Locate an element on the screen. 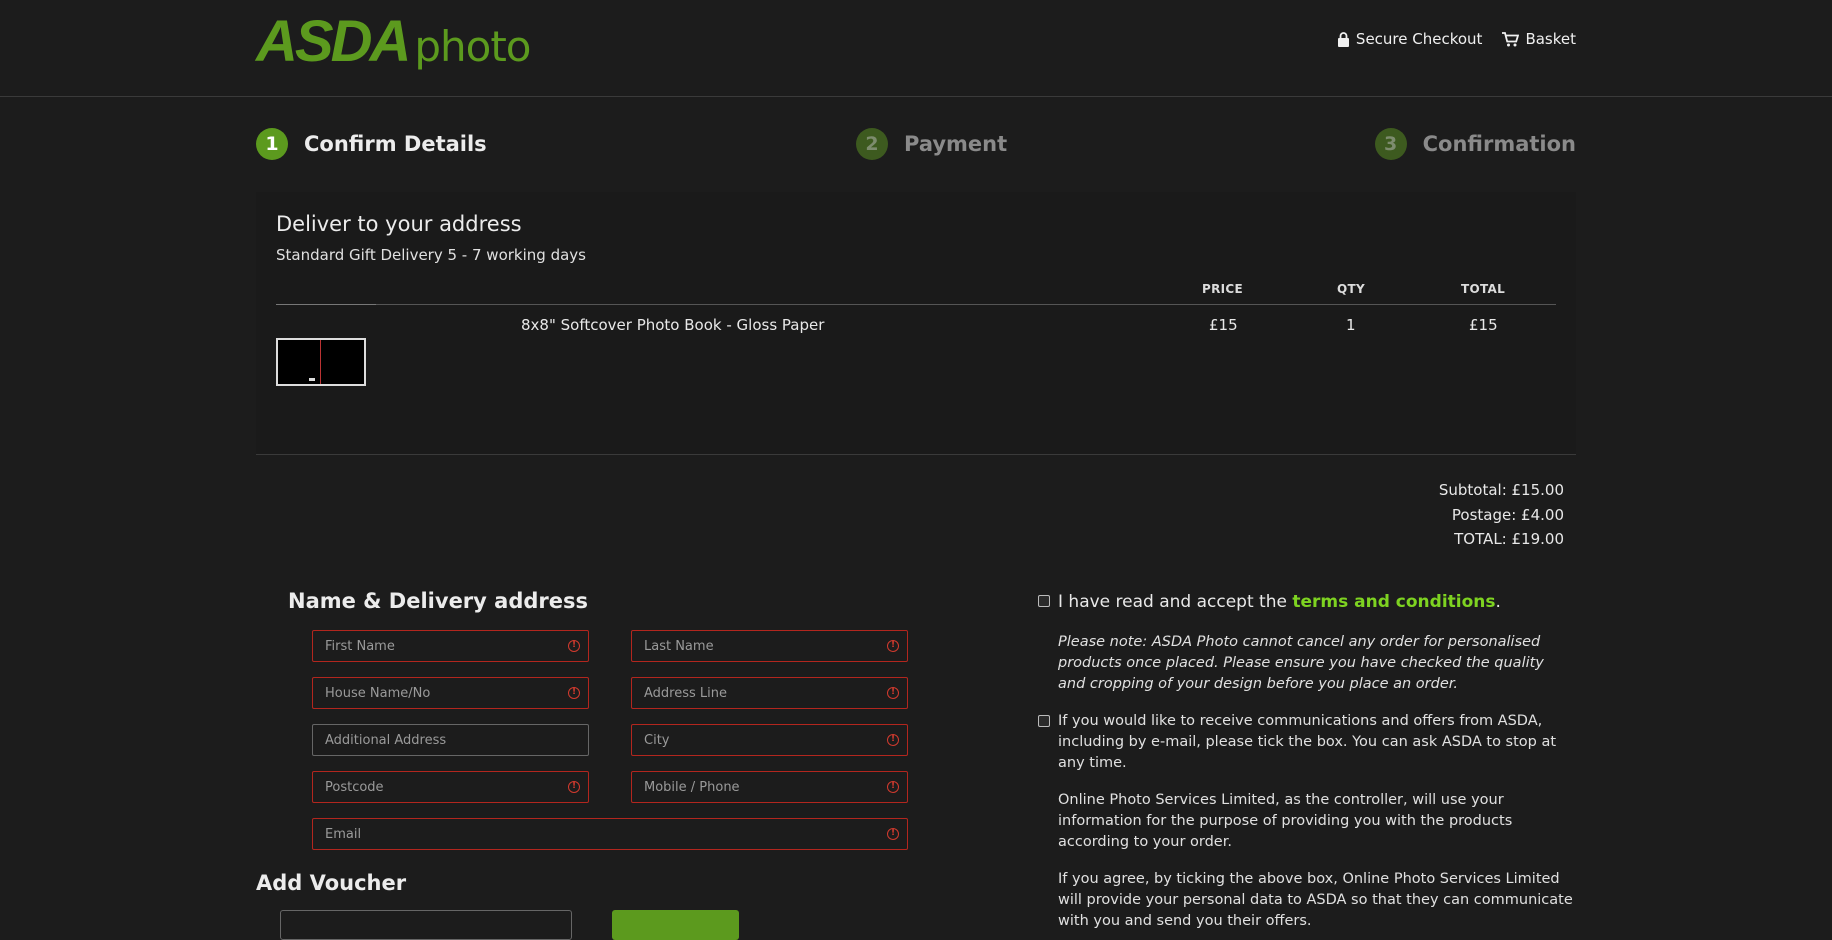 The image size is (1832, 940). step-confirm-details: 1 Confirm Details is located at coordinates (371, 144).